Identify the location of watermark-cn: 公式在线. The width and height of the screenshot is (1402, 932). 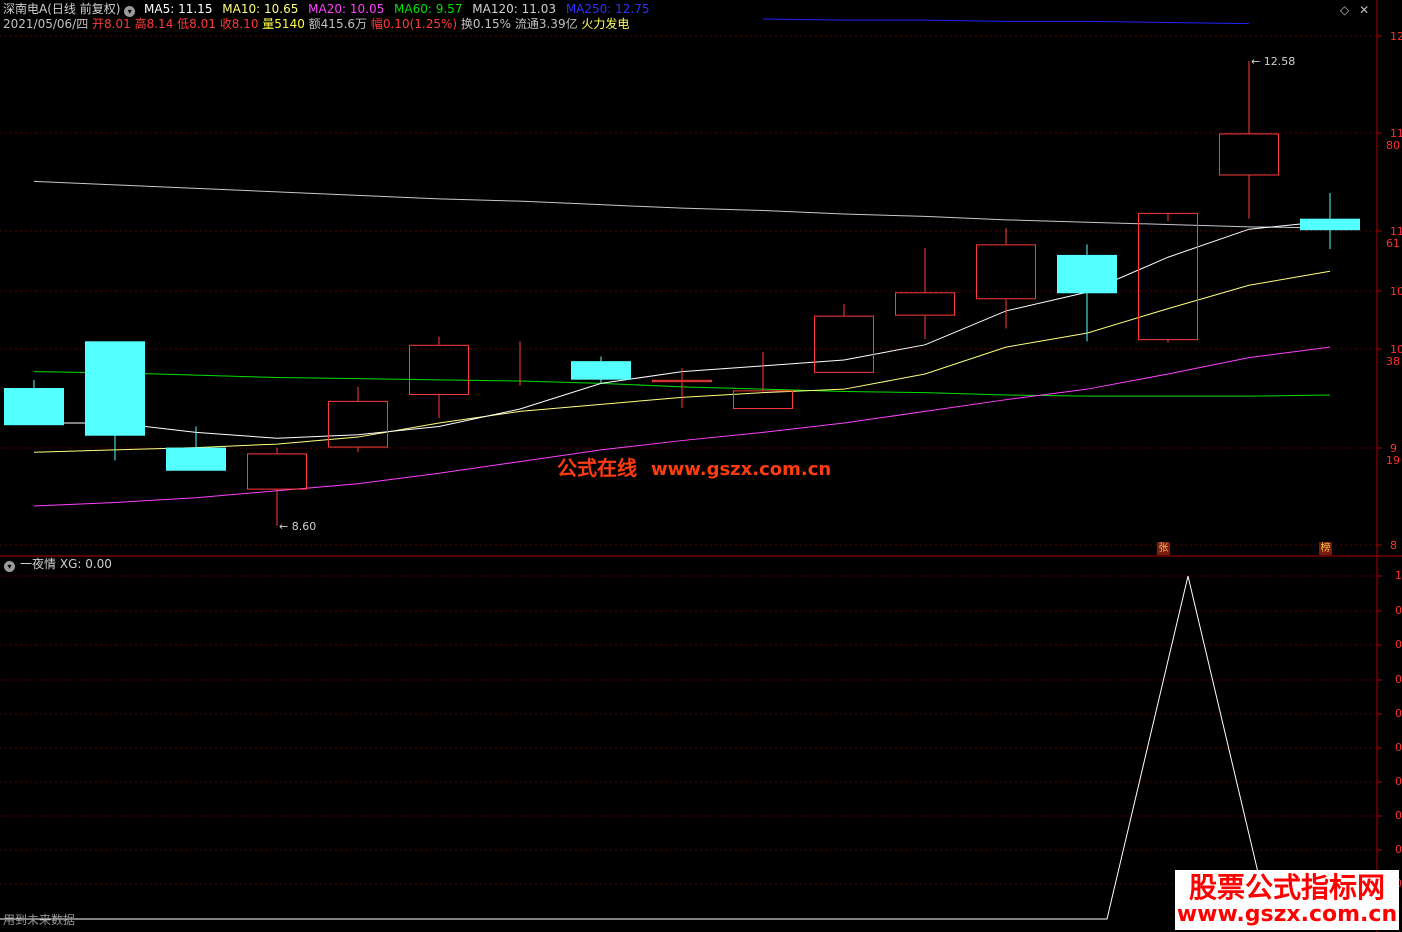
(597, 468).